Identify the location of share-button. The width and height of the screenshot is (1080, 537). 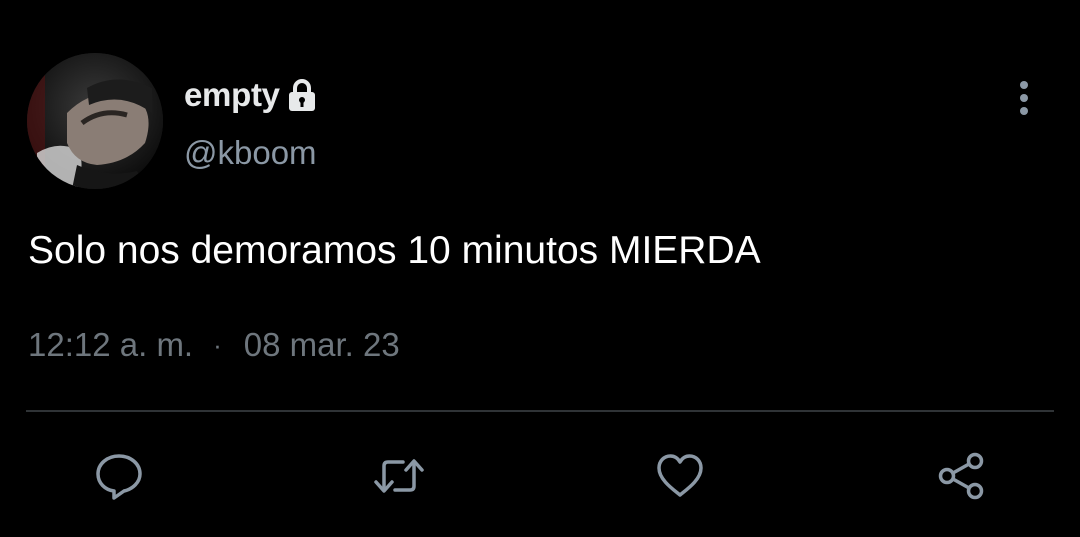
(962, 476).